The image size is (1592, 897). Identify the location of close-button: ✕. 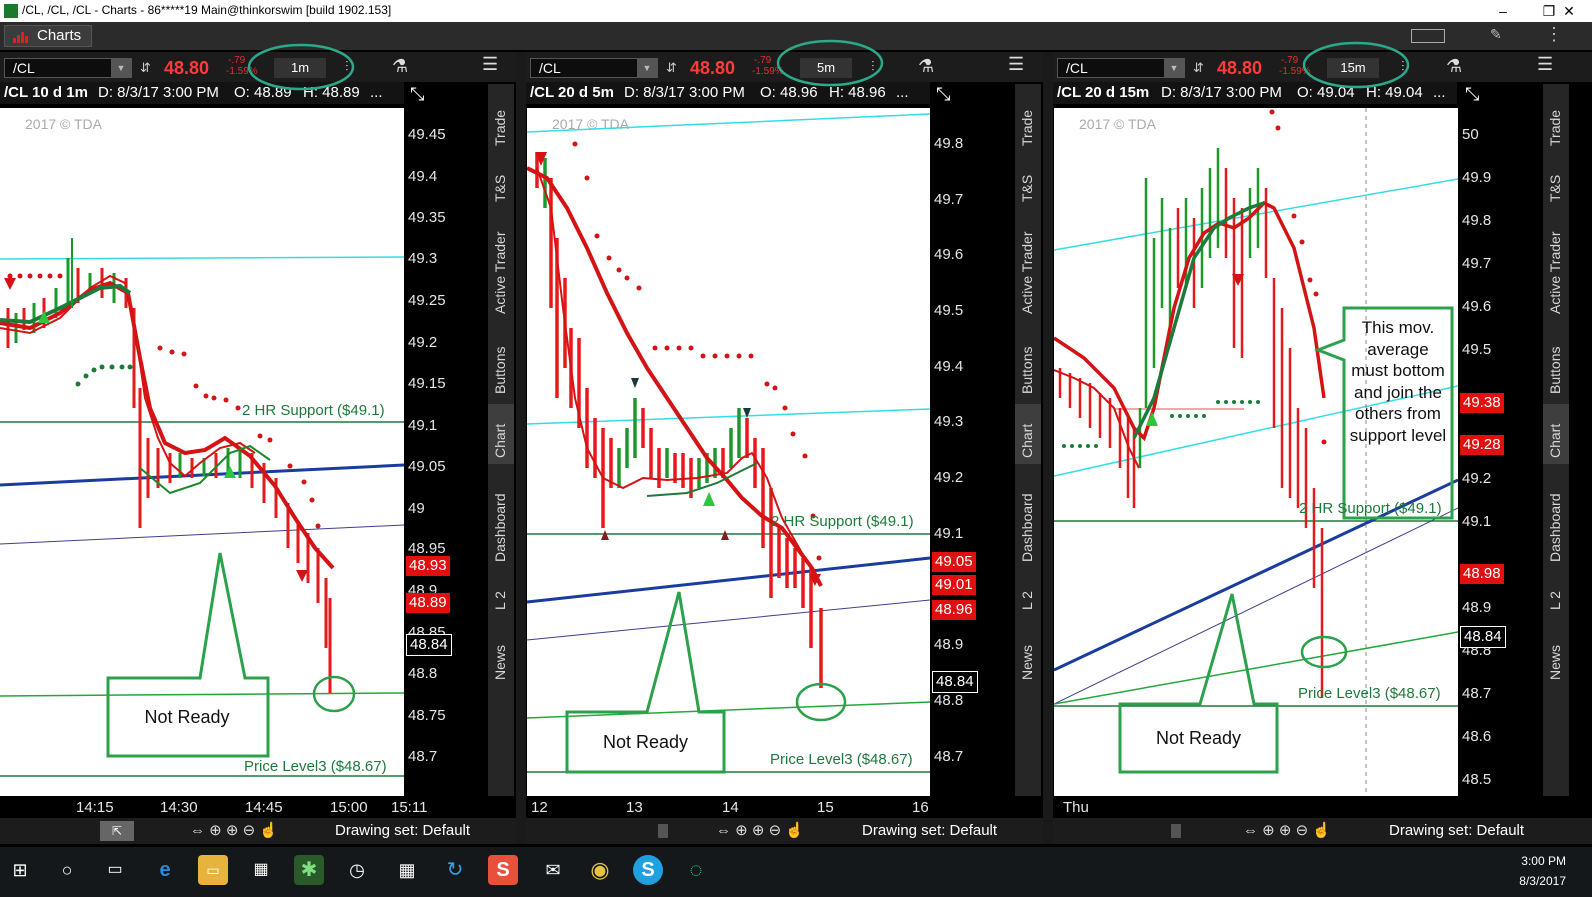
(1569, 11).